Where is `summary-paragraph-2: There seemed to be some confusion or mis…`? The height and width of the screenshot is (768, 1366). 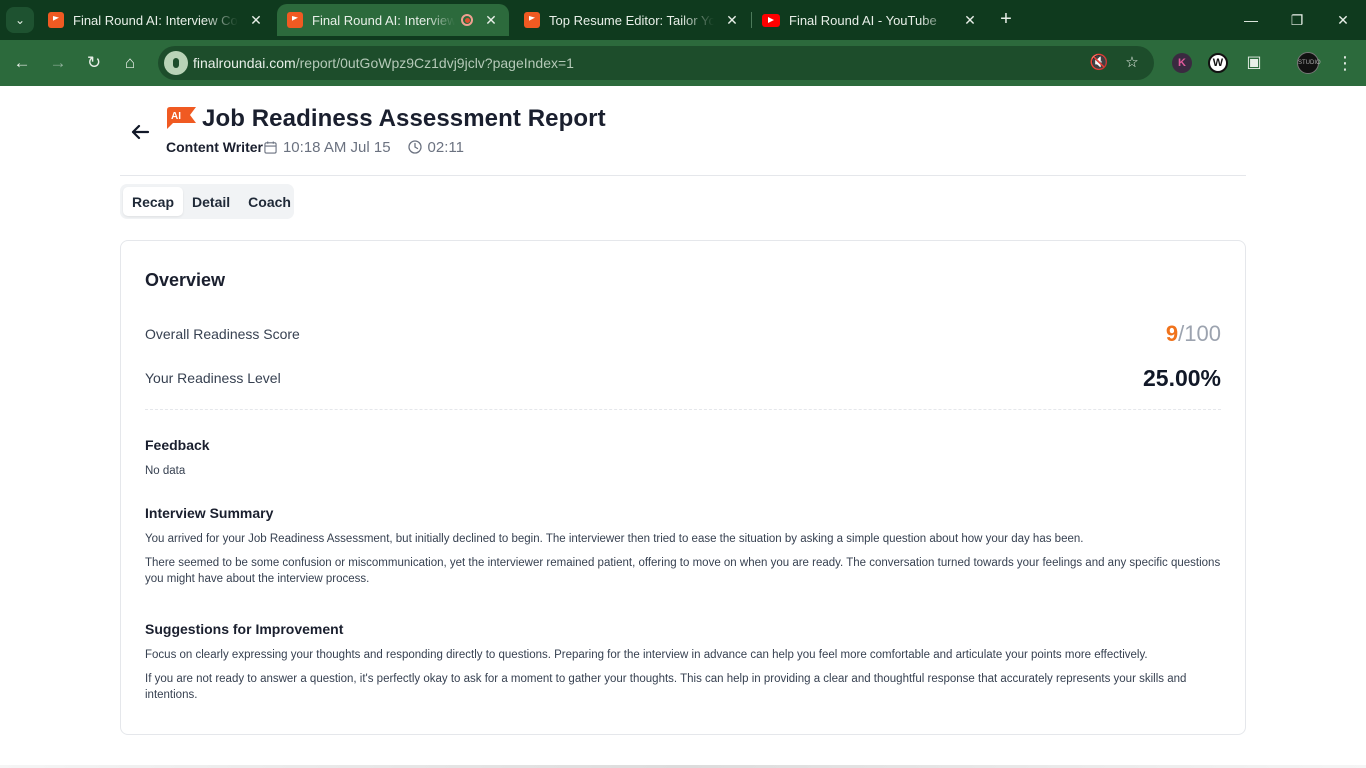
summary-paragraph-2: There seemed to be some confusion or mis… is located at coordinates (683, 571).